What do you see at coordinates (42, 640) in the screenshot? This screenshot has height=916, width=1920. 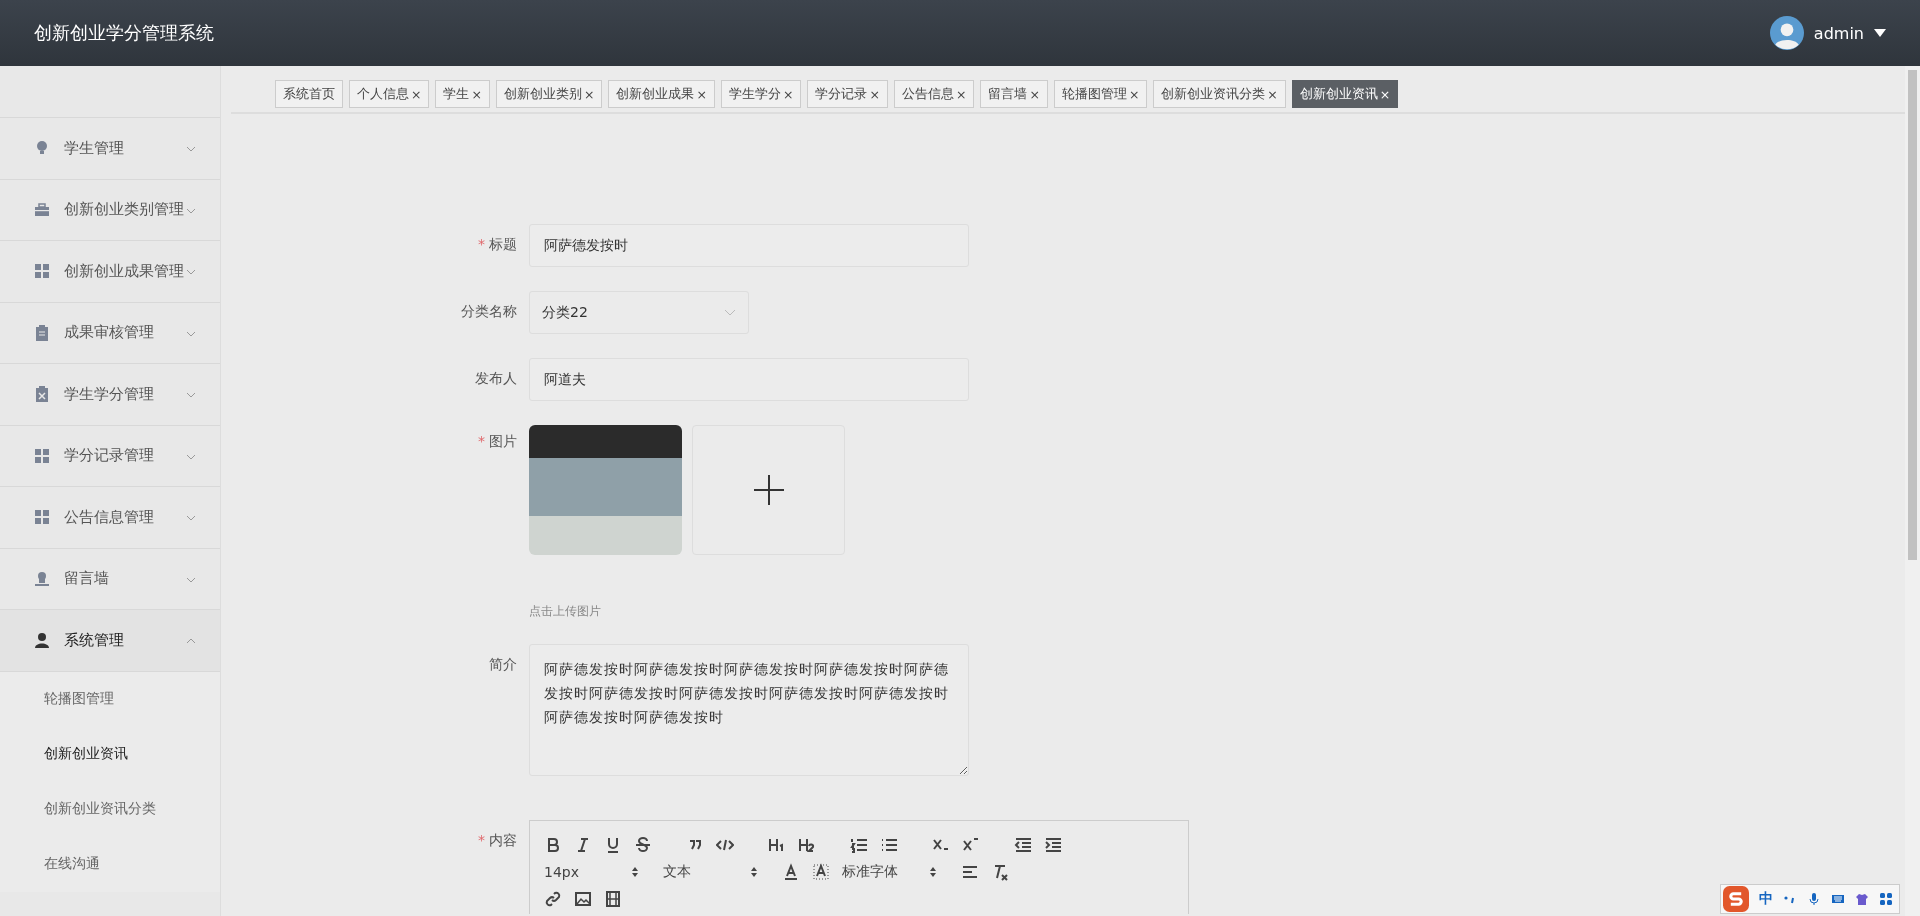 I see `person-icon` at bounding box center [42, 640].